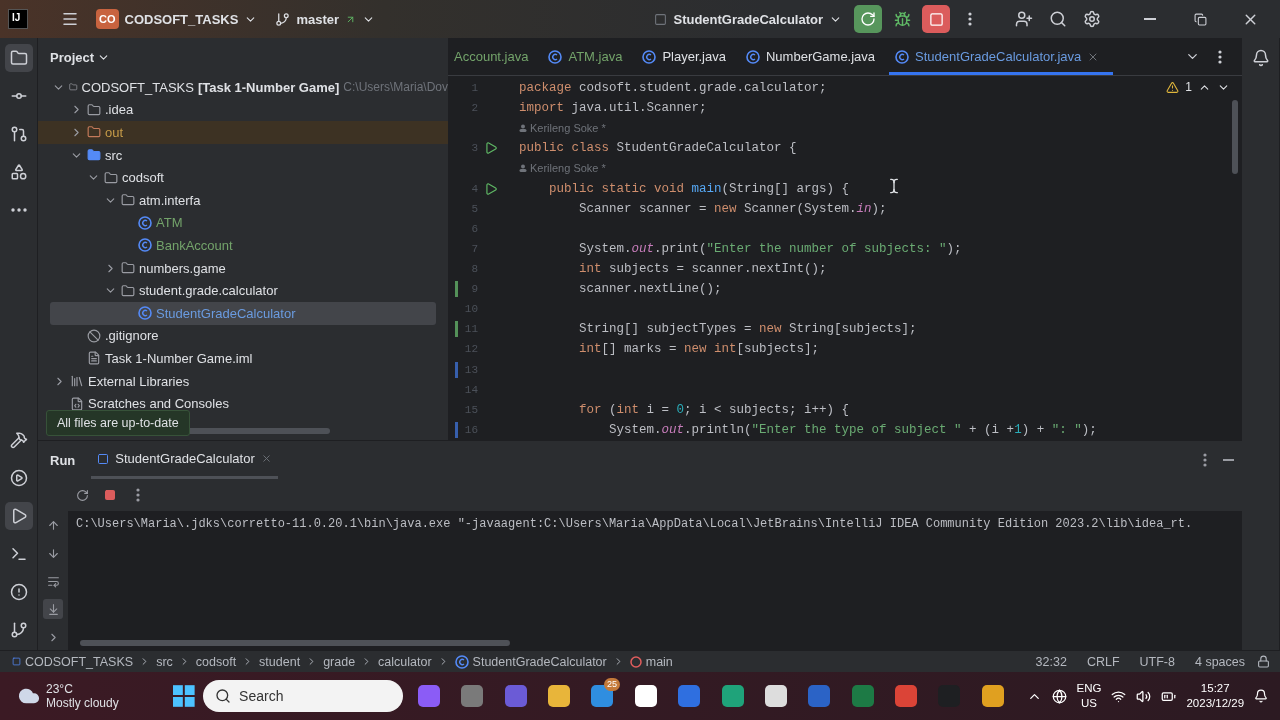  Describe the element at coordinates (184, 696) in the screenshot. I see `start-icon` at that location.